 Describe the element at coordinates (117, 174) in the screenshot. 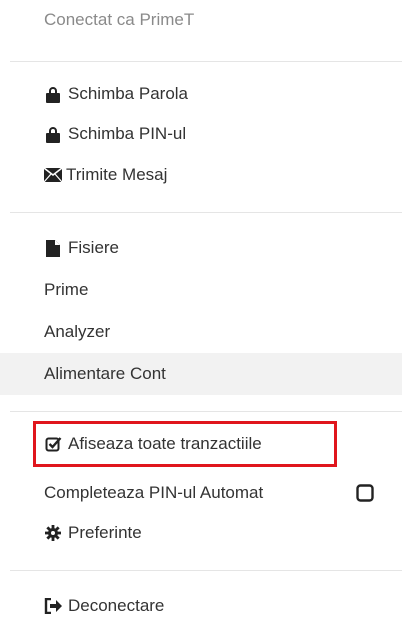

I see `menu-item-label: Trimite Mesaj` at that location.